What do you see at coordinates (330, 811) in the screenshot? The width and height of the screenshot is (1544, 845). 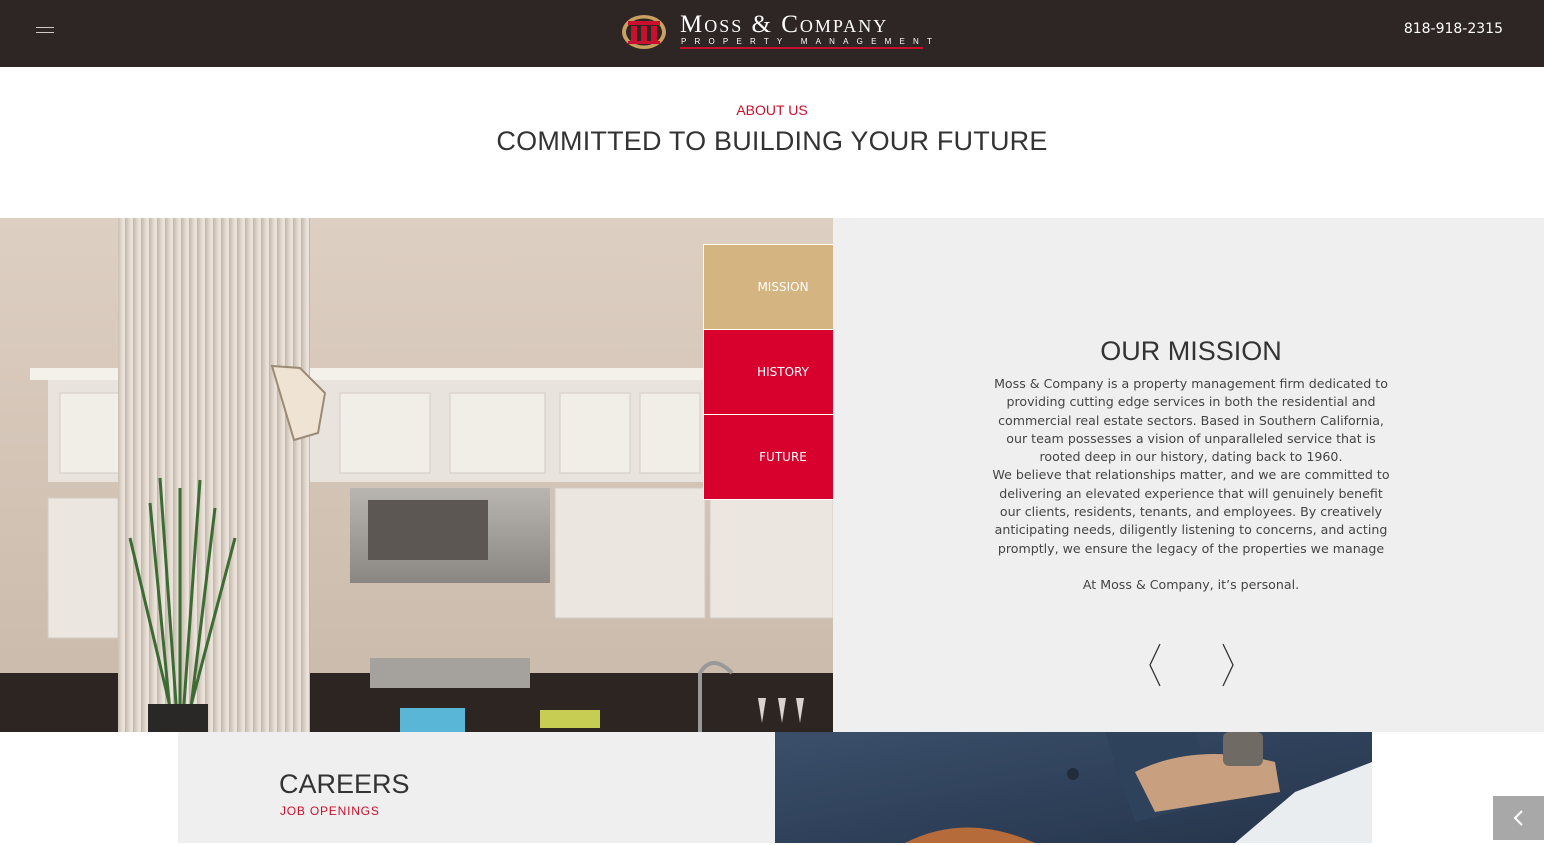 I see `job-openings-link: JOB OPENINGS` at bounding box center [330, 811].